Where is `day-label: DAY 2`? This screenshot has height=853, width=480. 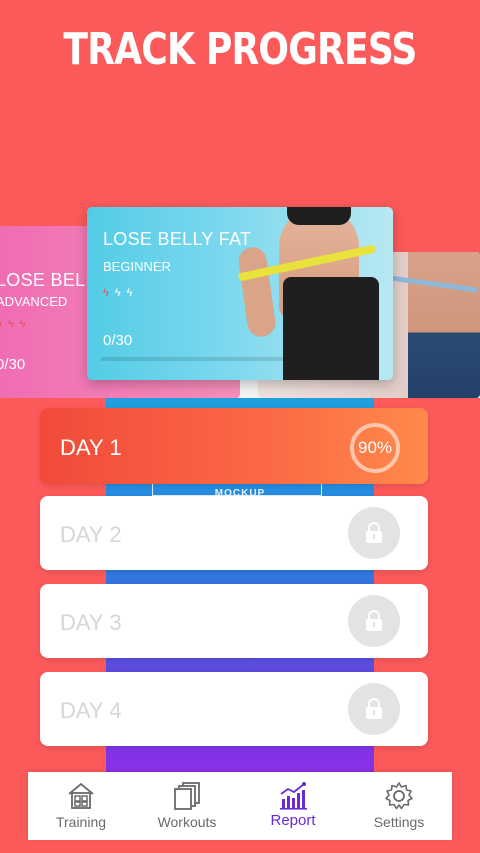
day-label: DAY 2 is located at coordinates (91, 534).